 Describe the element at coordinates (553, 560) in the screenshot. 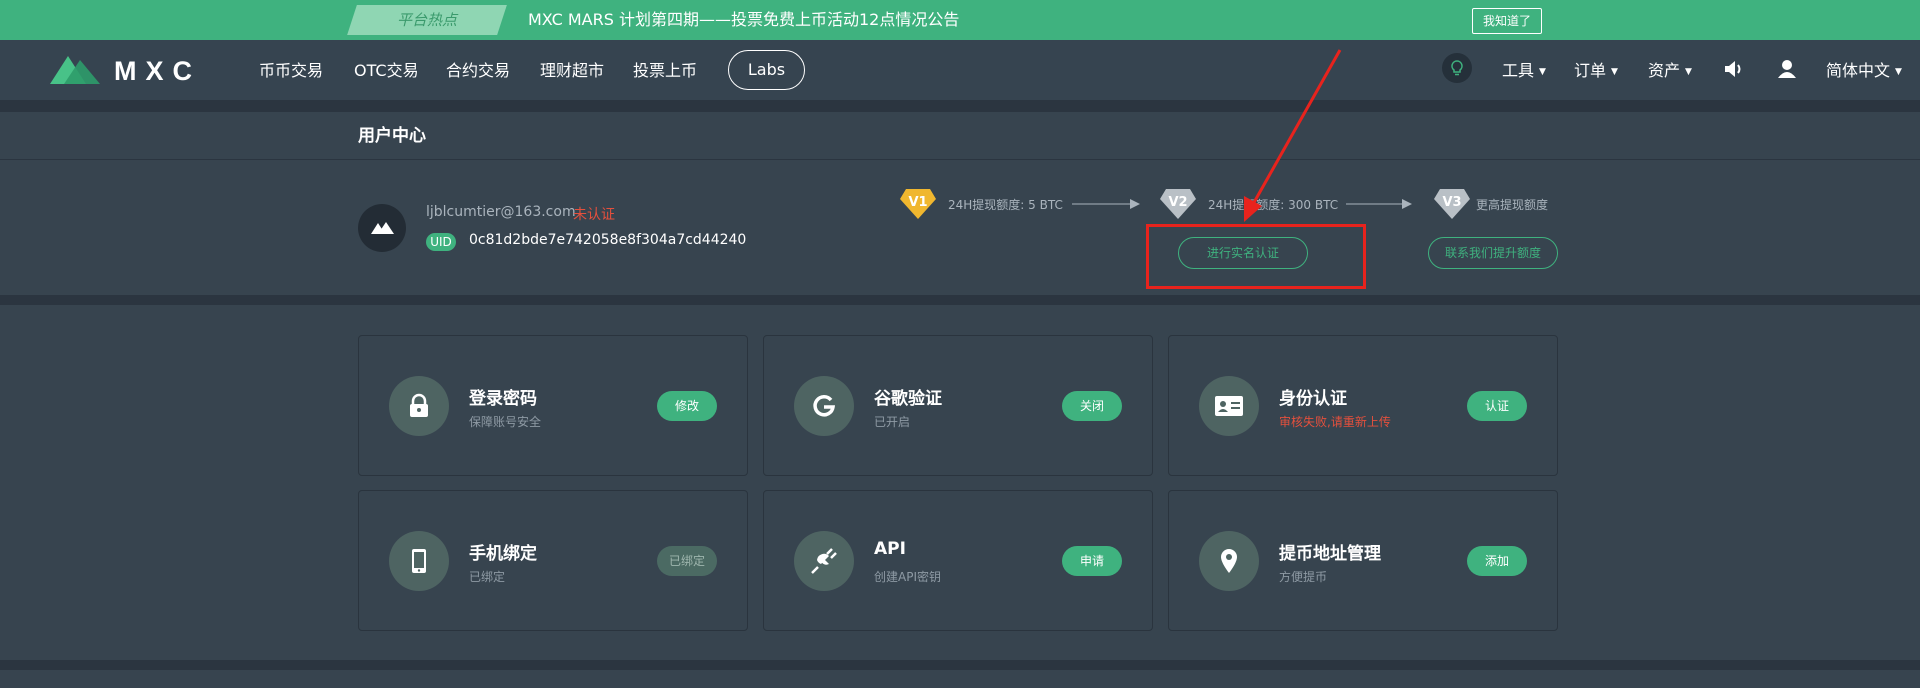

I see `card-phone-binding: 手机绑定 已绑定 已绑定` at that location.